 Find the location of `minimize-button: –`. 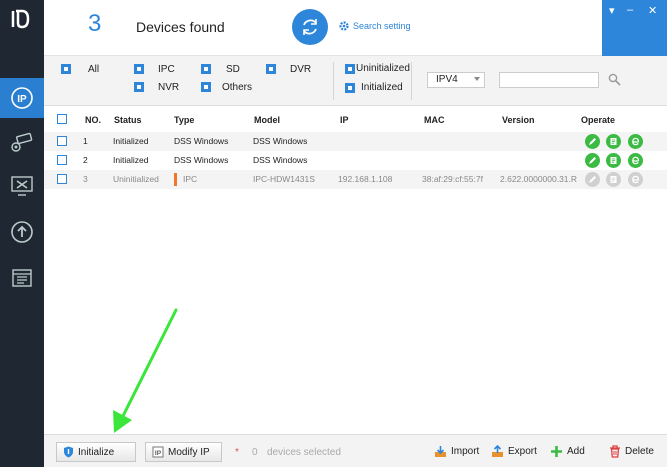

minimize-button: – is located at coordinates (630, 10).